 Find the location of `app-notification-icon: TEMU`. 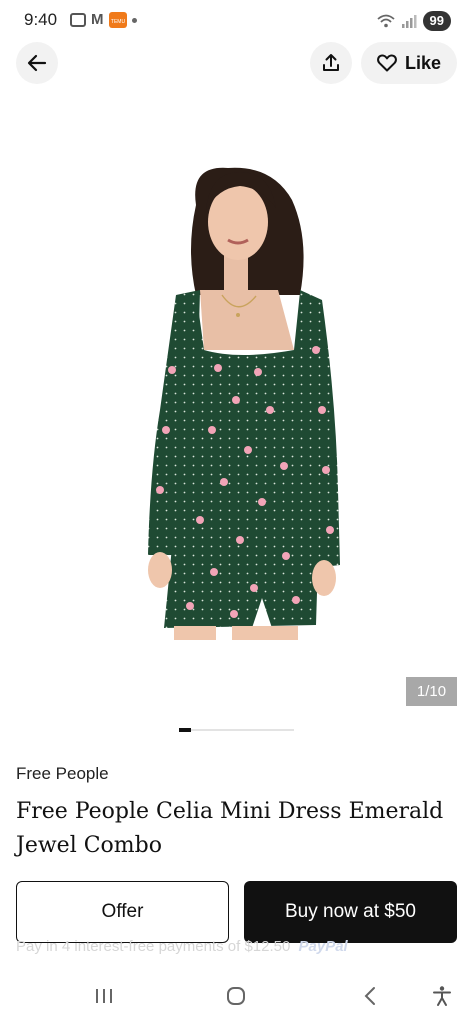

app-notification-icon: TEMU is located at coordinates (117, 20).